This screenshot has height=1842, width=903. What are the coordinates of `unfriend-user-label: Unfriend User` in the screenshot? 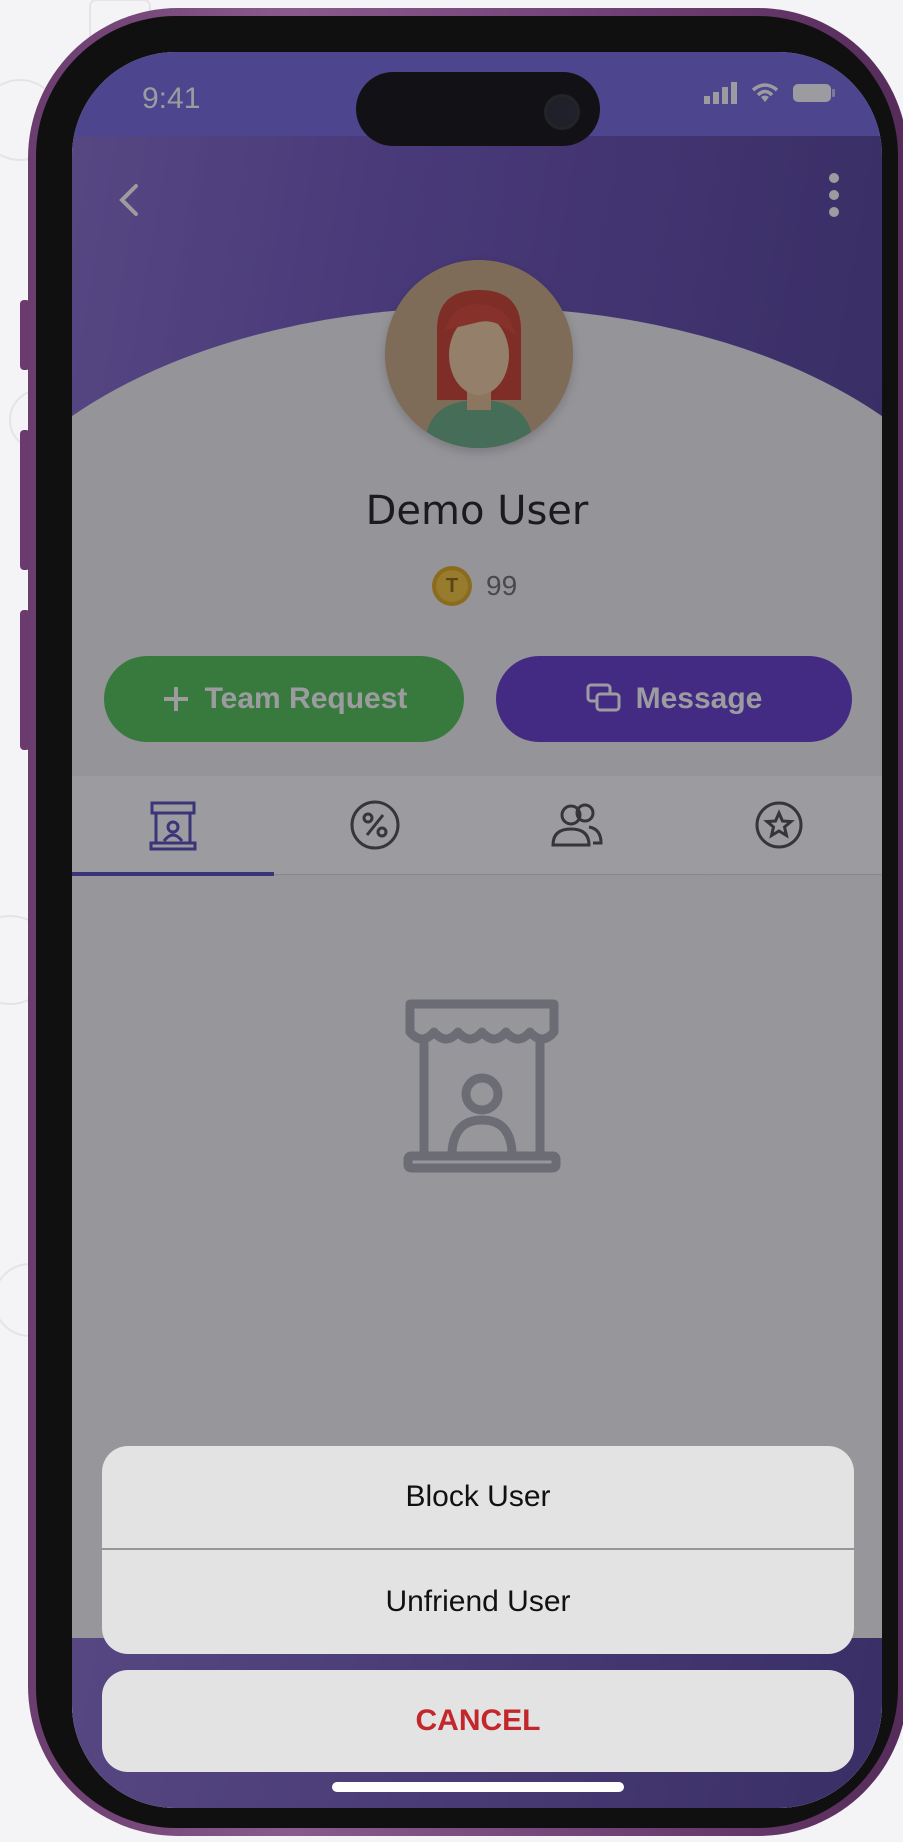 It's located at (478, 1601).